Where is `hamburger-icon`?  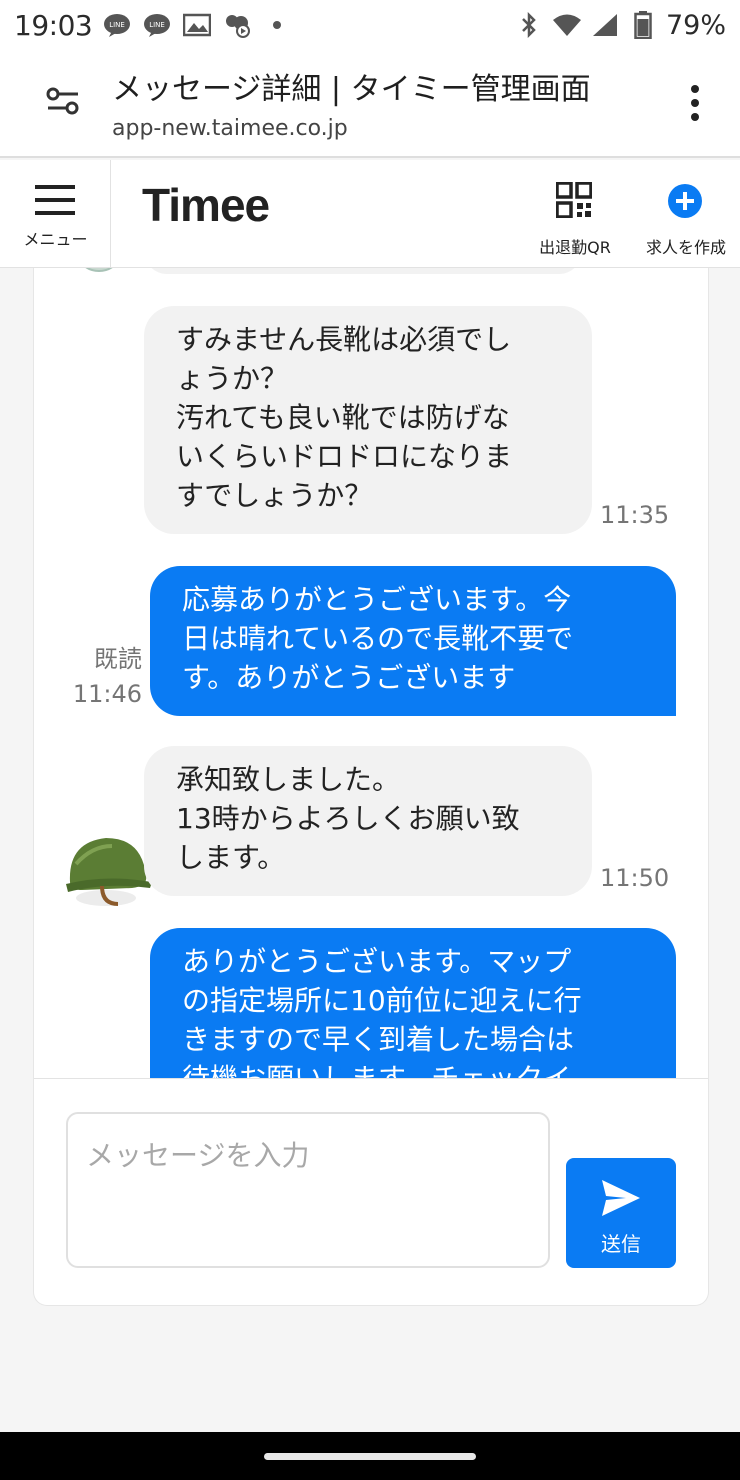 hamburger-icon is located at coordinates (55, 200).